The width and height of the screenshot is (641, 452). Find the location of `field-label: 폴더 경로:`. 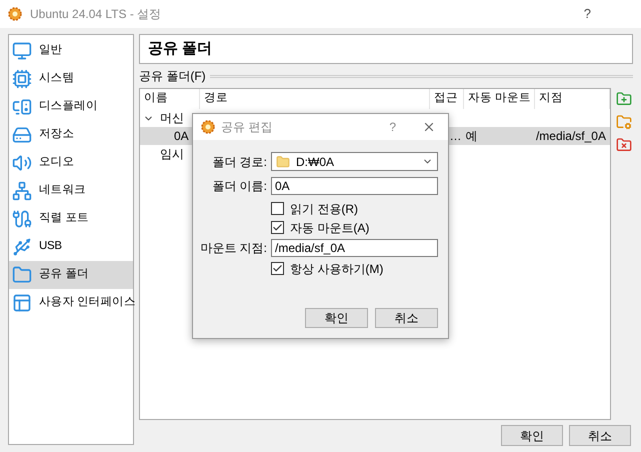

field-label: 폴더 경로: is located at coordinates (239, 162).